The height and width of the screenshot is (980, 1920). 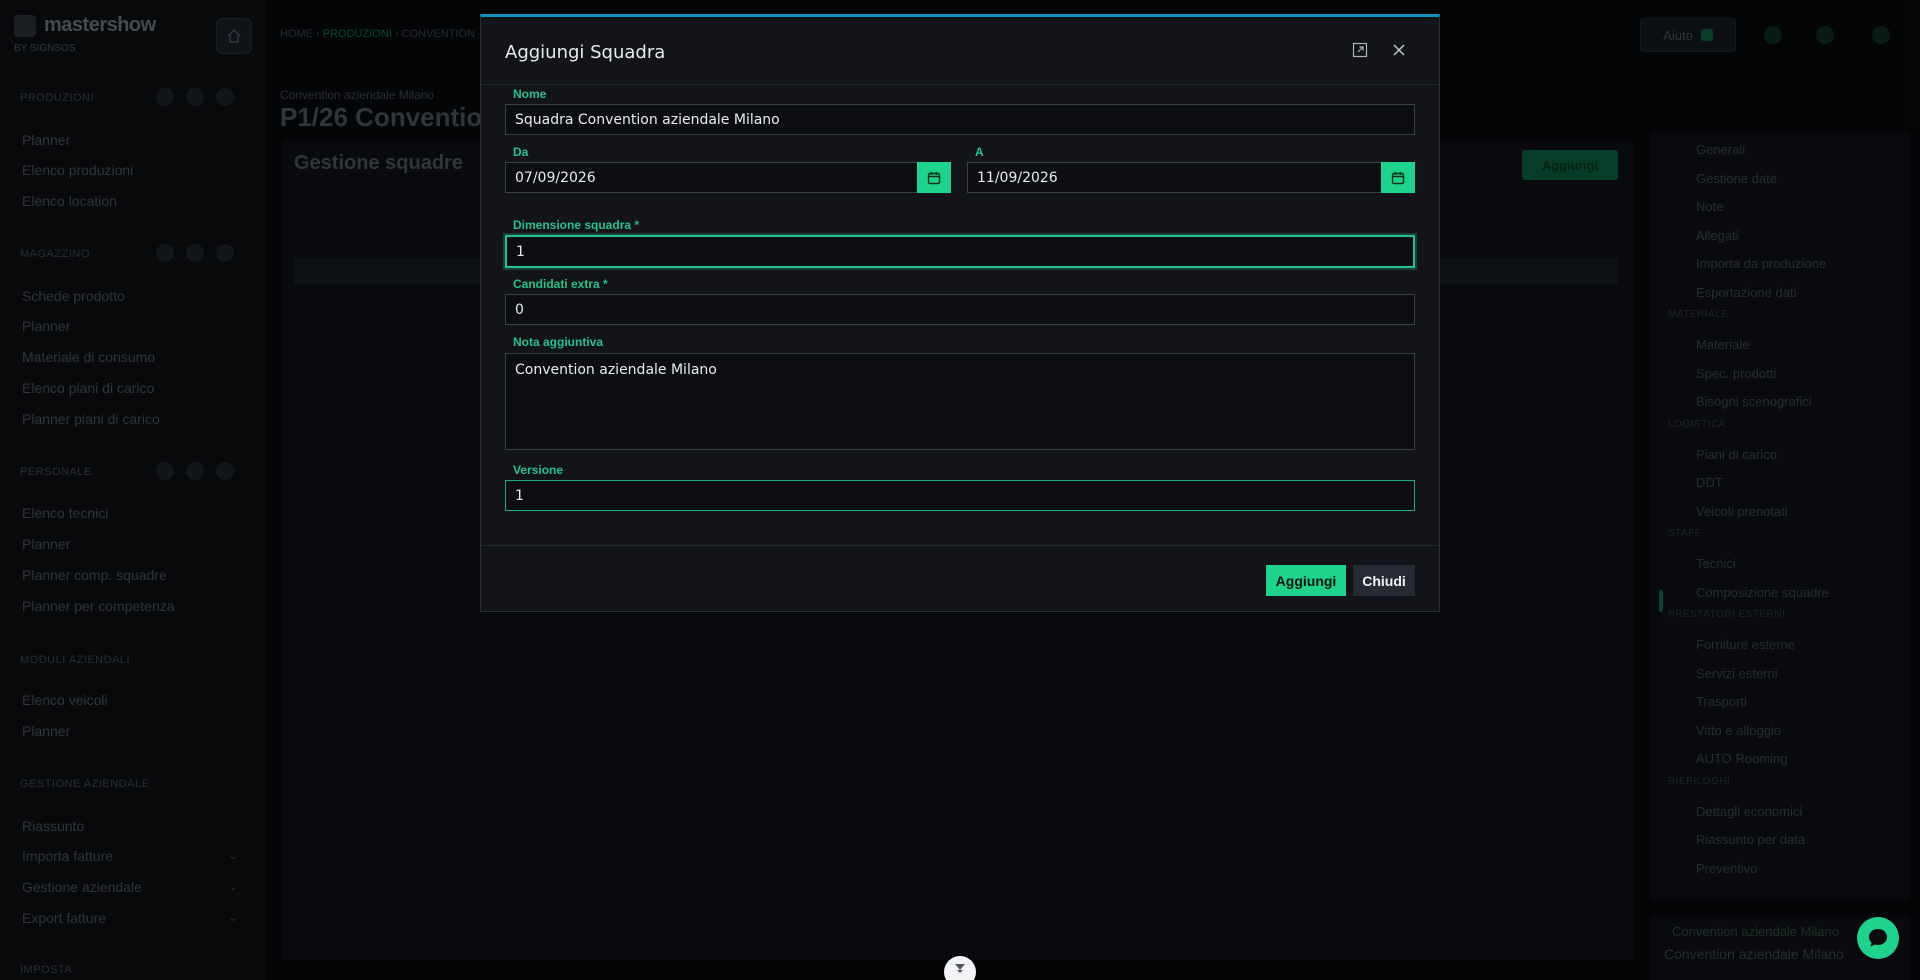 I want to click on close-icon, so click(x=1399, y=50).